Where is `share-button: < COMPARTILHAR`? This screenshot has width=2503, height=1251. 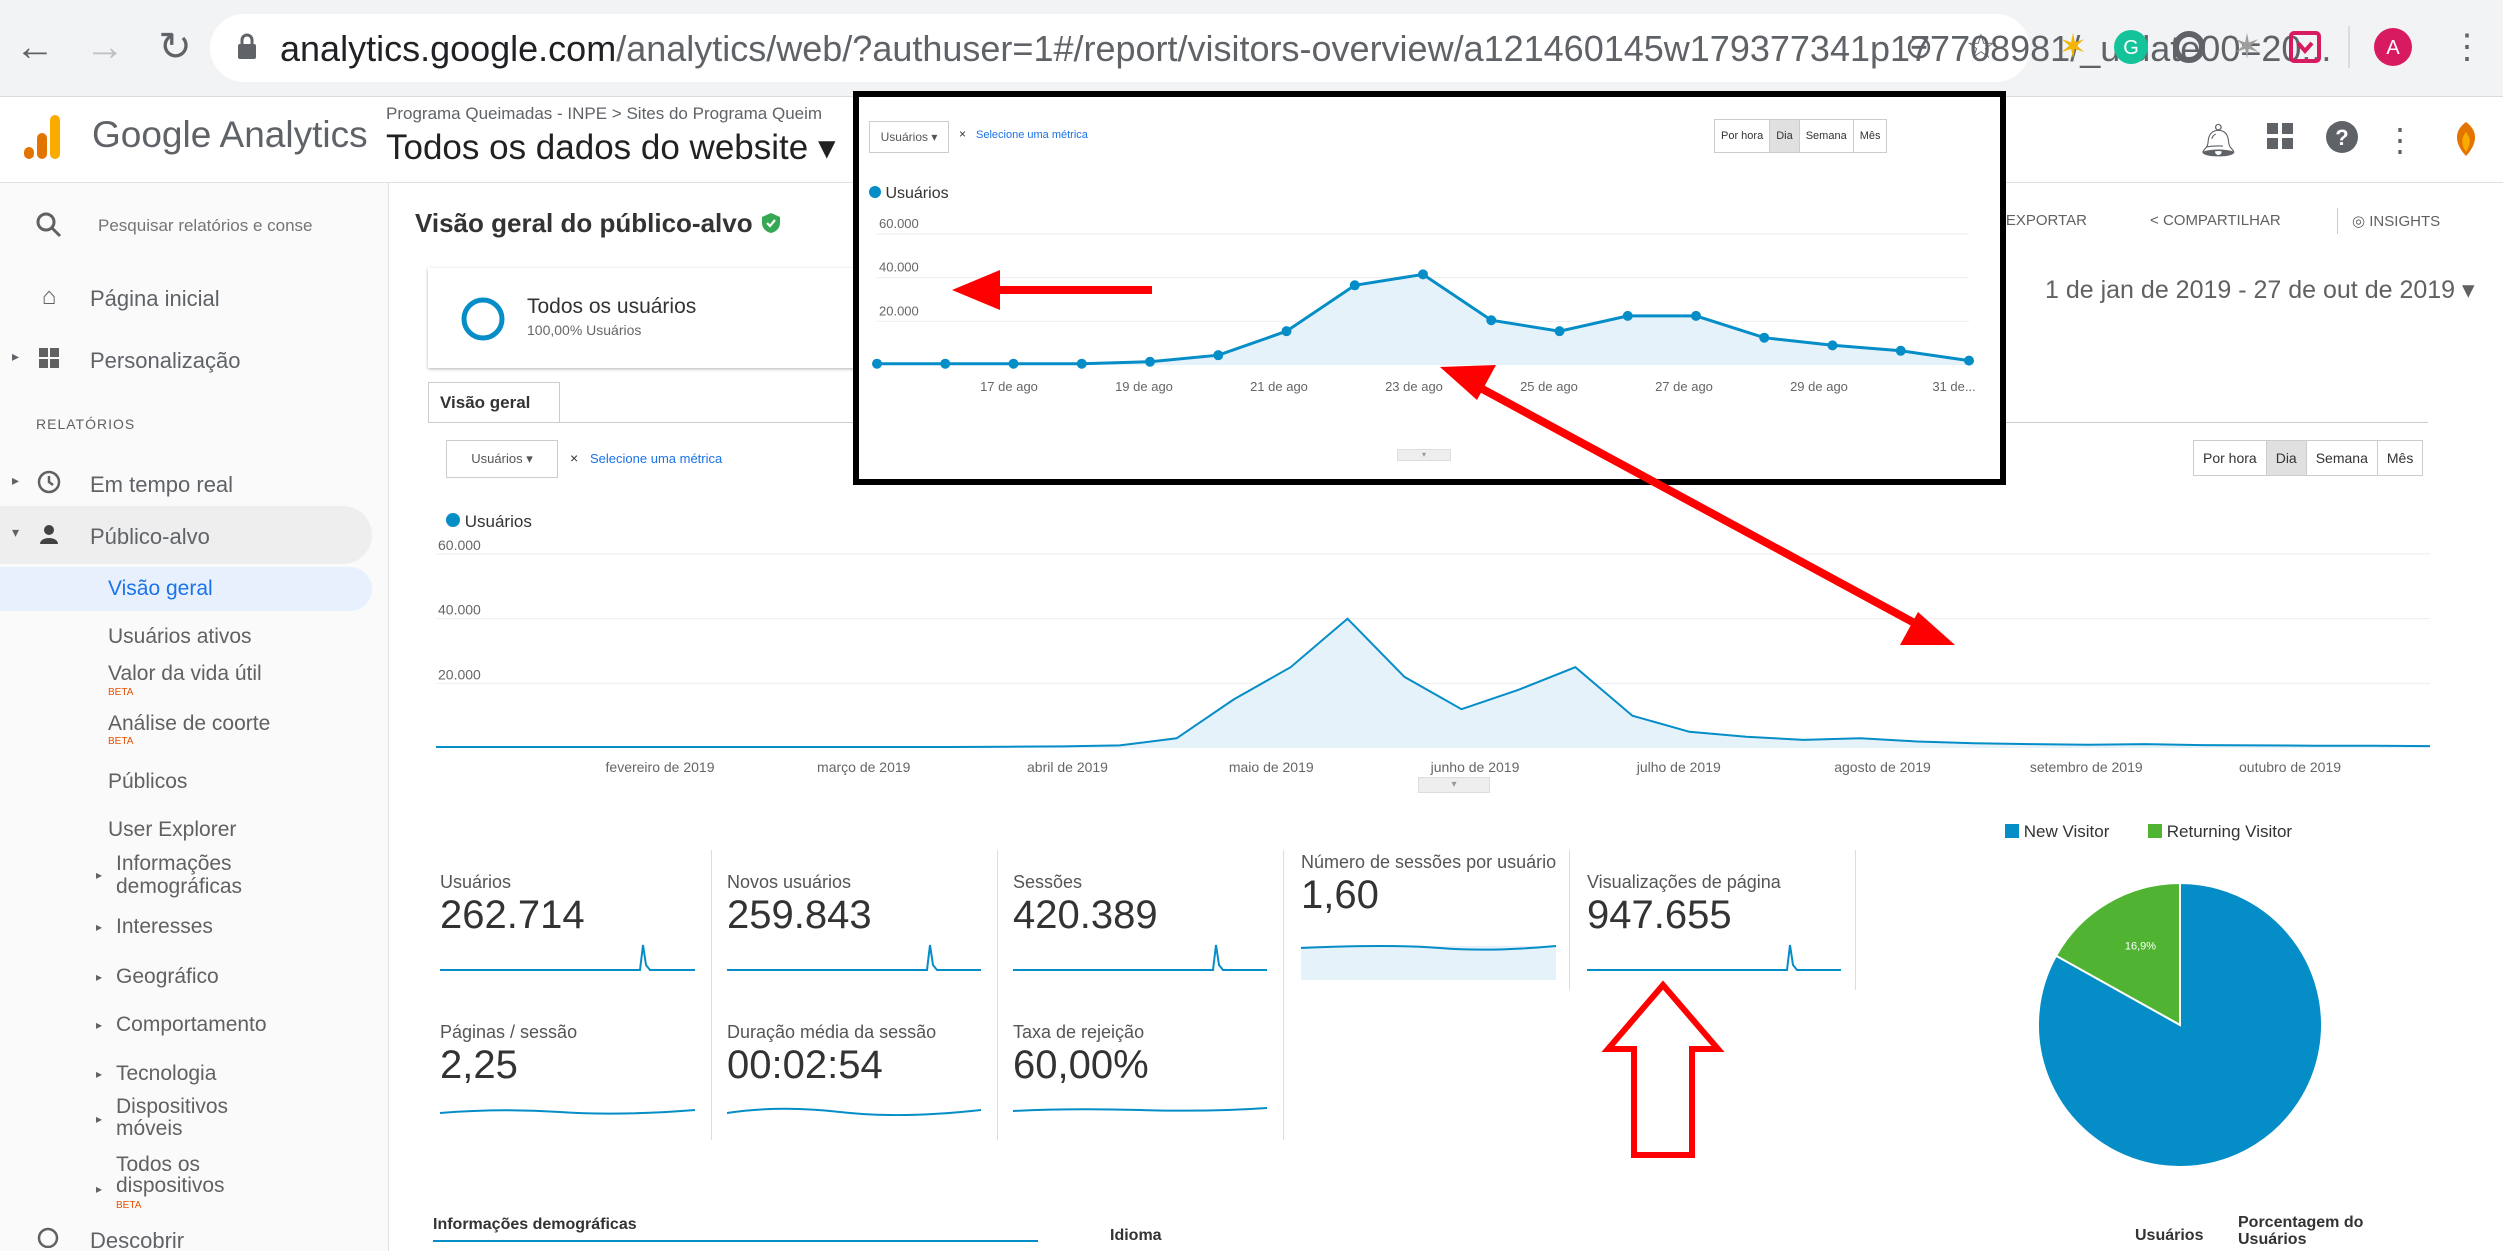
share-button: < COMPARTILHAR is located at coordinates (2215, 220).